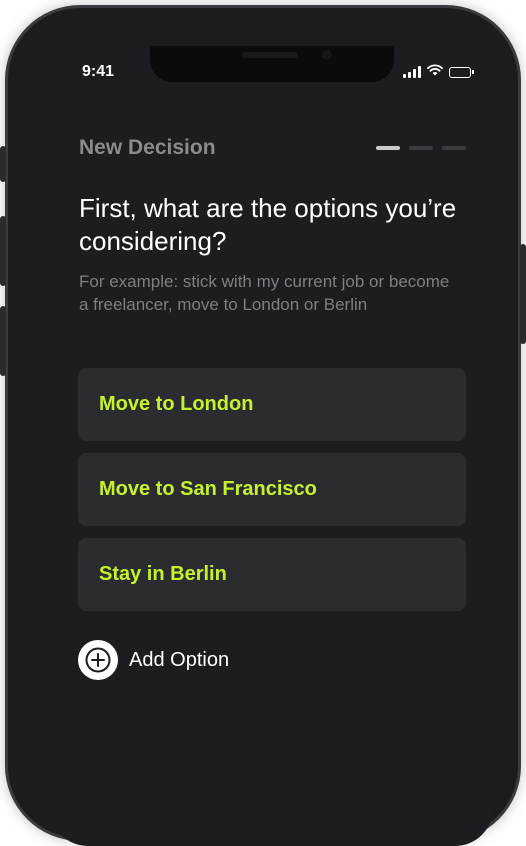 The image size is (526, 846). Describe the element at coordinates (270, 55) in the screenshot. I see `speaker-grille` at that location.